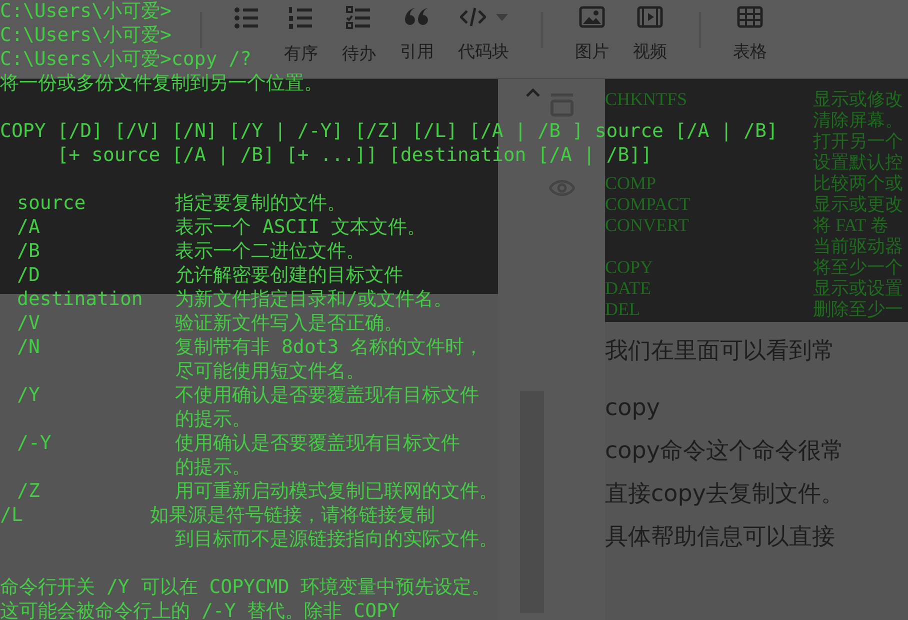  Describe the element at coordinates (389, 131) in the screenshot. I see `console-line: COPY [/D] [/V] [/N] [/Y | /-Y] [/Z] [/L] [/A | /B ] source [/A | /B]` at that location.